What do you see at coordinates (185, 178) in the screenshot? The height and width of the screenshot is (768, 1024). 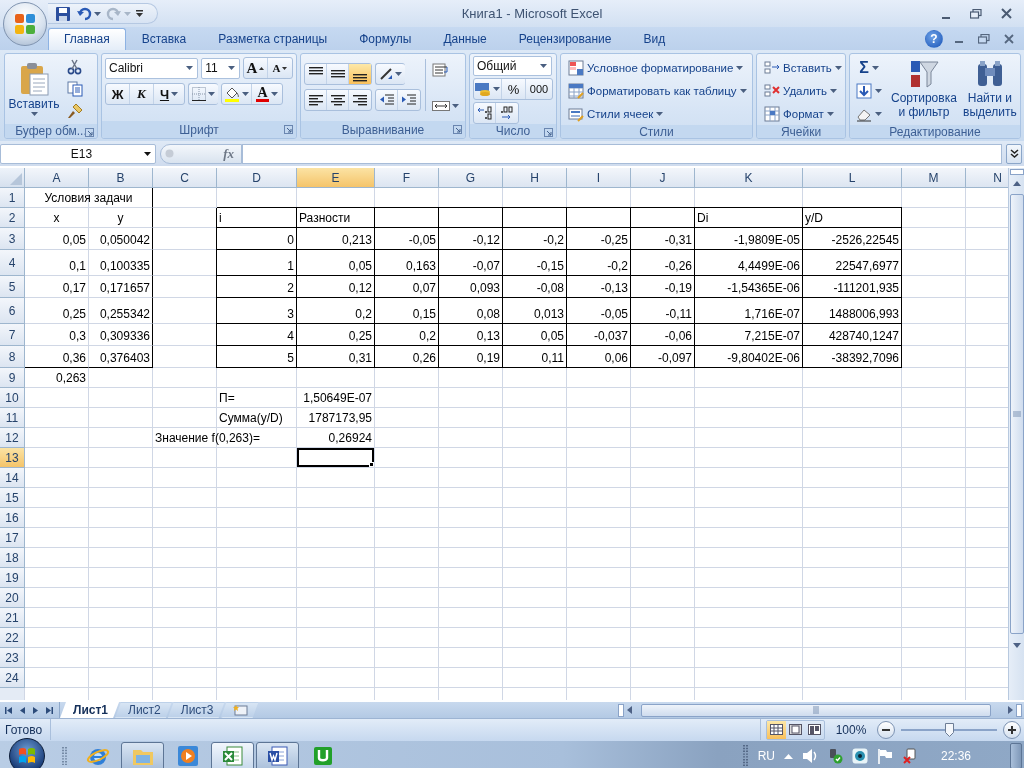 I see `column-header: C` at bounding box center [185, 178].